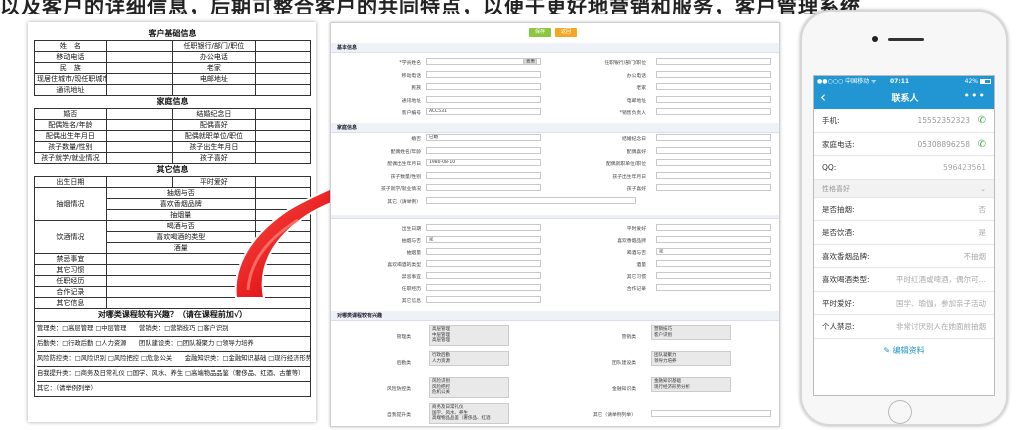  I want to click on contact-row: ✆ 家庭电话: 05308896258, so click(904, 144).